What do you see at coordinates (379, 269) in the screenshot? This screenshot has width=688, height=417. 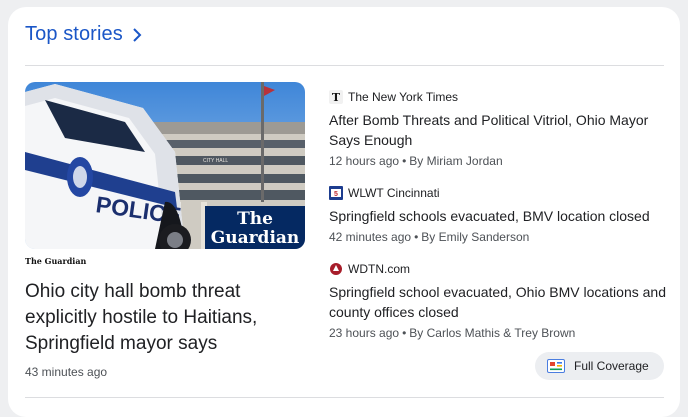 I see `story-source: WDTN.com` at bounding box center [379, 269].